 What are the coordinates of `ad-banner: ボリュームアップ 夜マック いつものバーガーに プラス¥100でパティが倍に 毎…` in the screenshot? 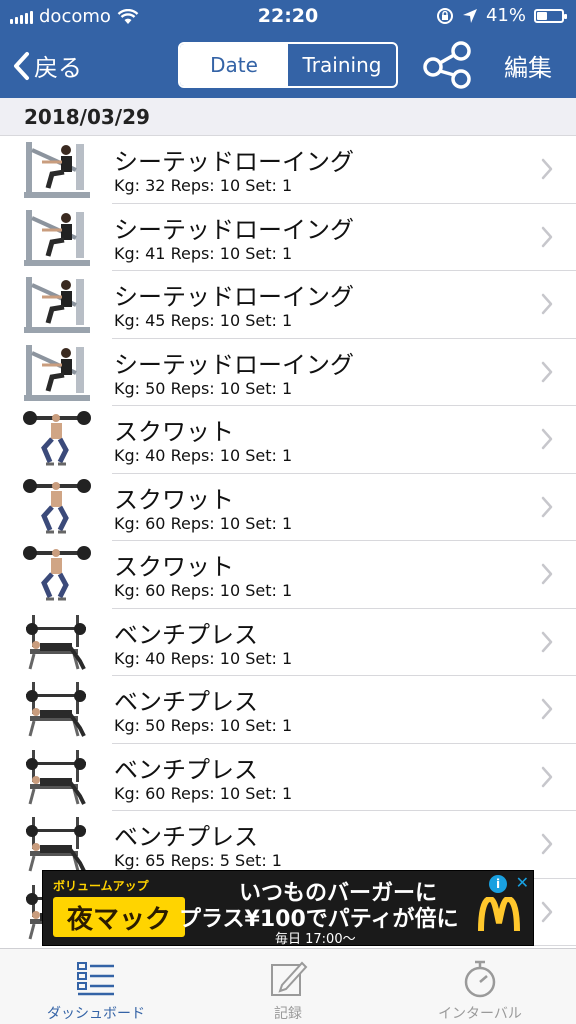 It's located at (288, 908).